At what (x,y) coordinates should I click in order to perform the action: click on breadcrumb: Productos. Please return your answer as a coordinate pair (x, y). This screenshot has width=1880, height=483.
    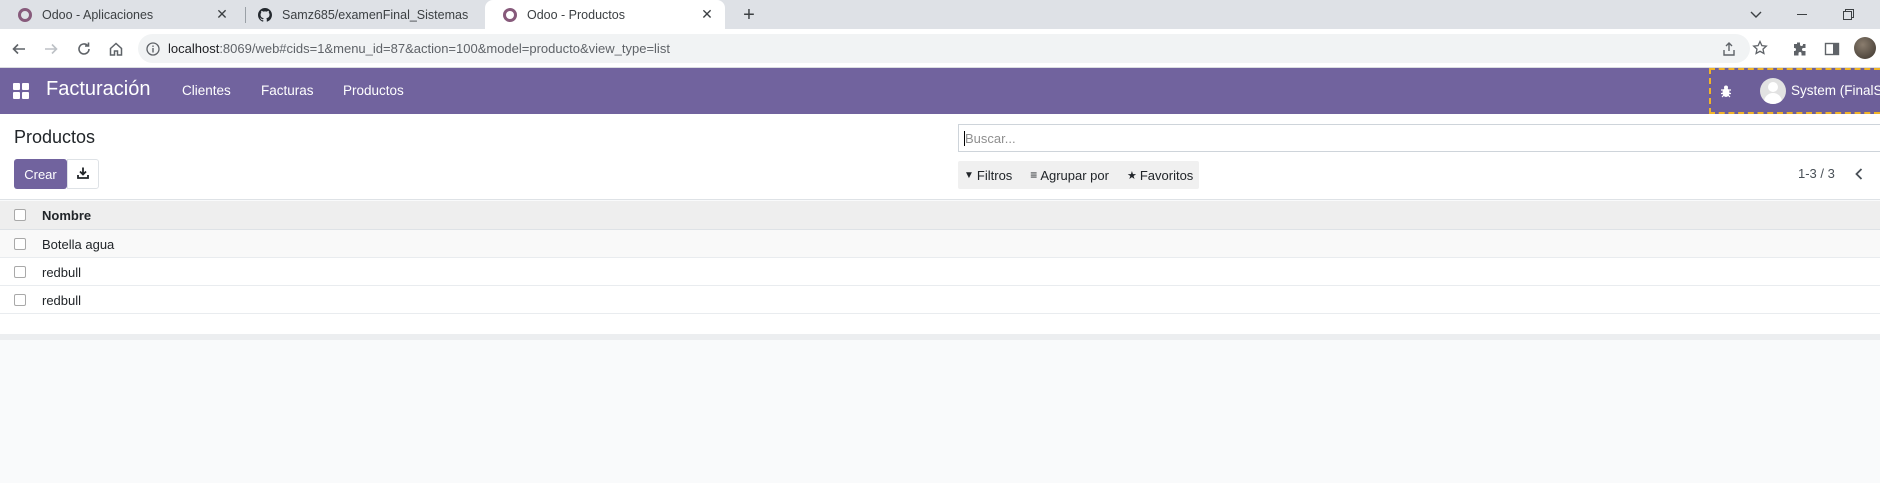
    Looking at the image, I should click on (55, 137).